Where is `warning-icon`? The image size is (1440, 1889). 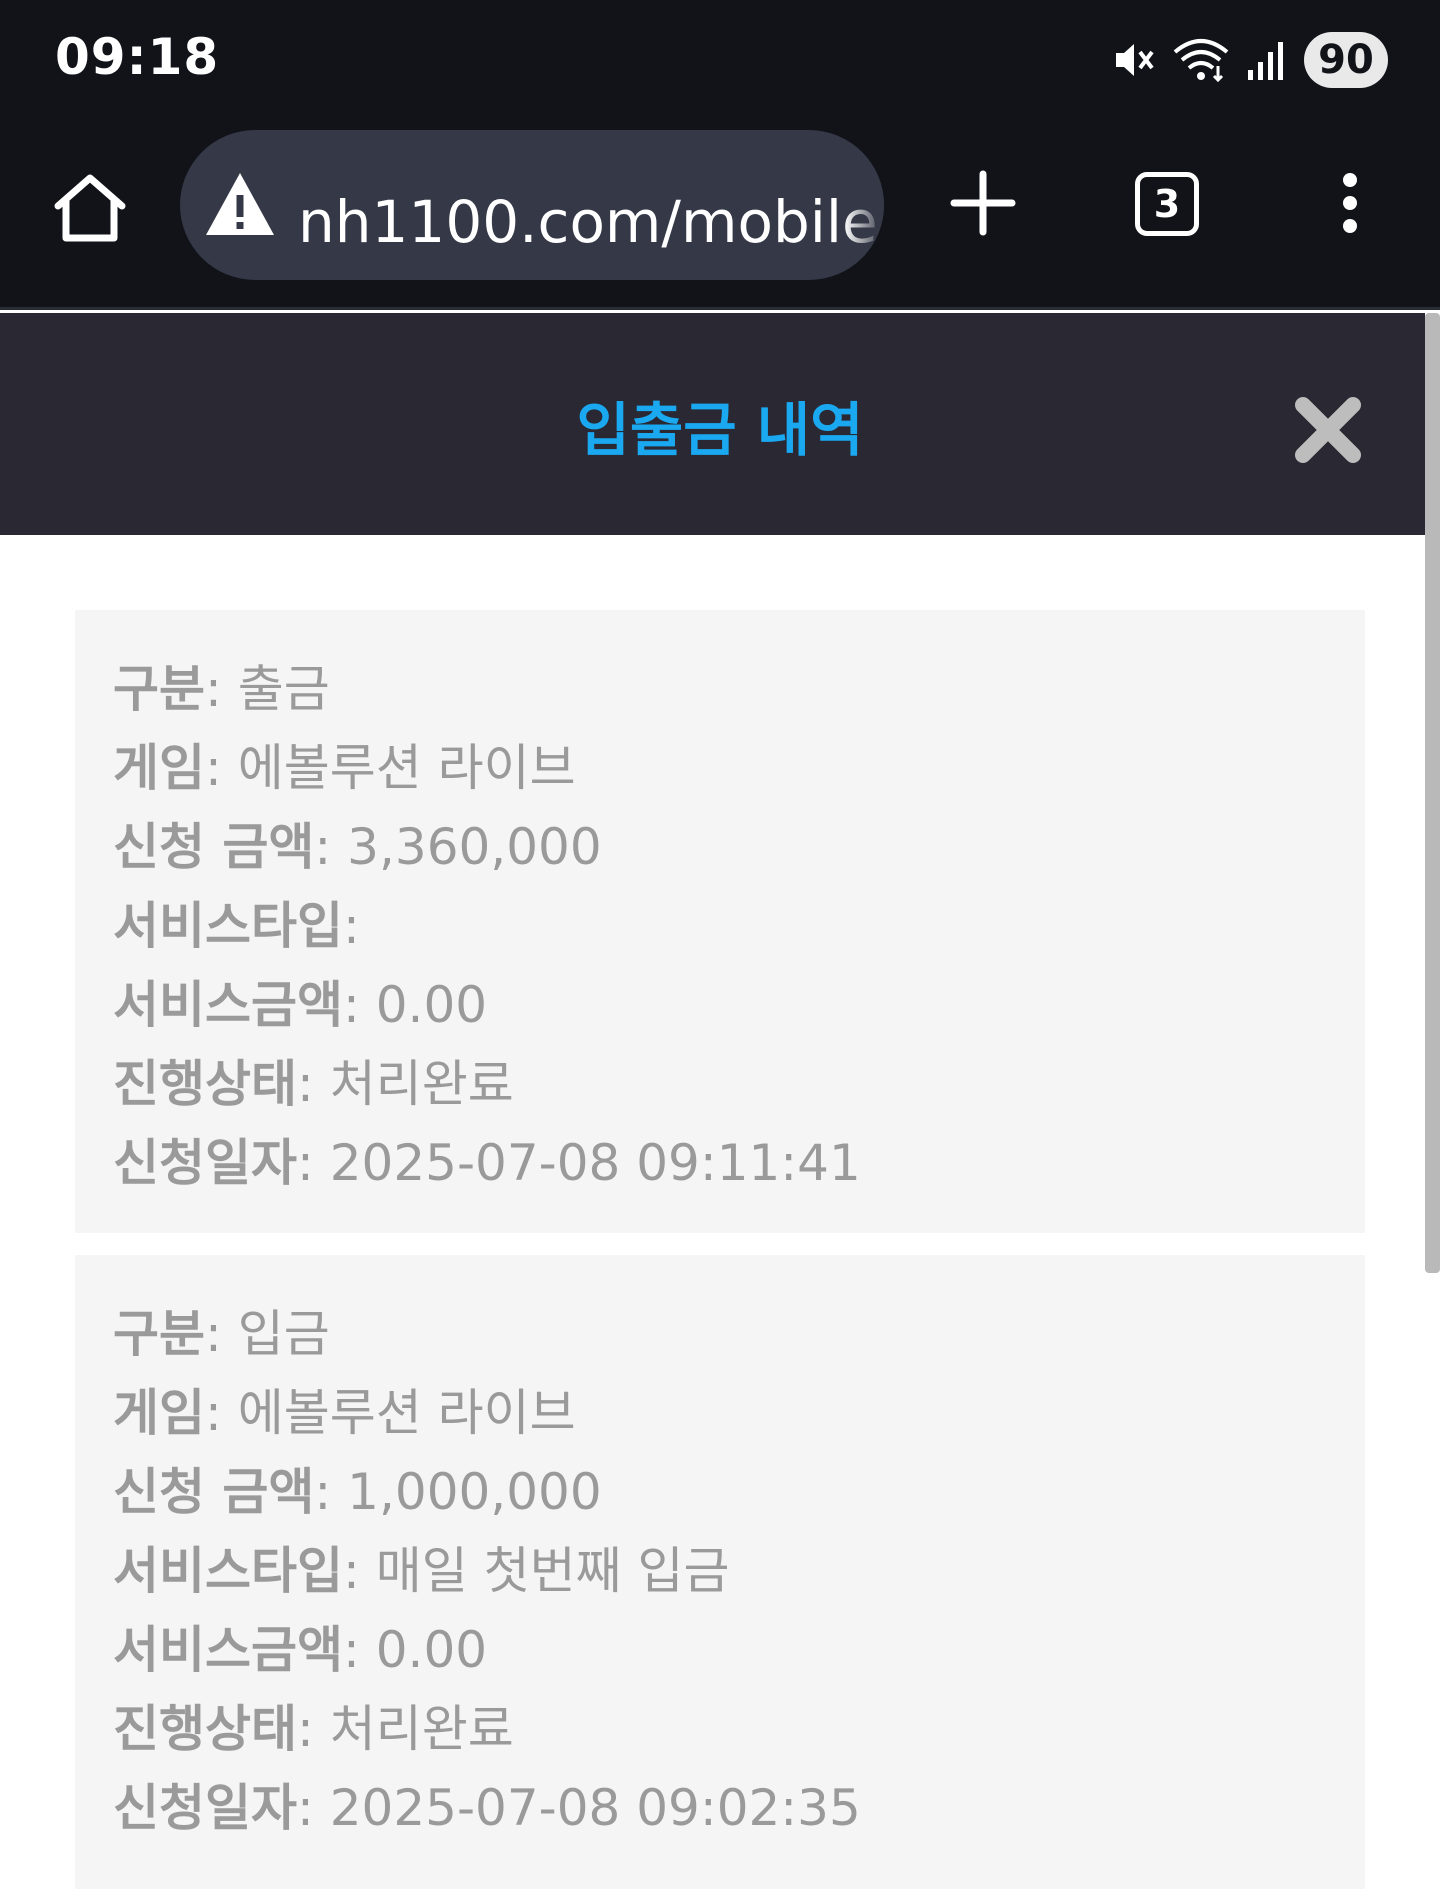
warning-icon is located at coordinates (240, 205).